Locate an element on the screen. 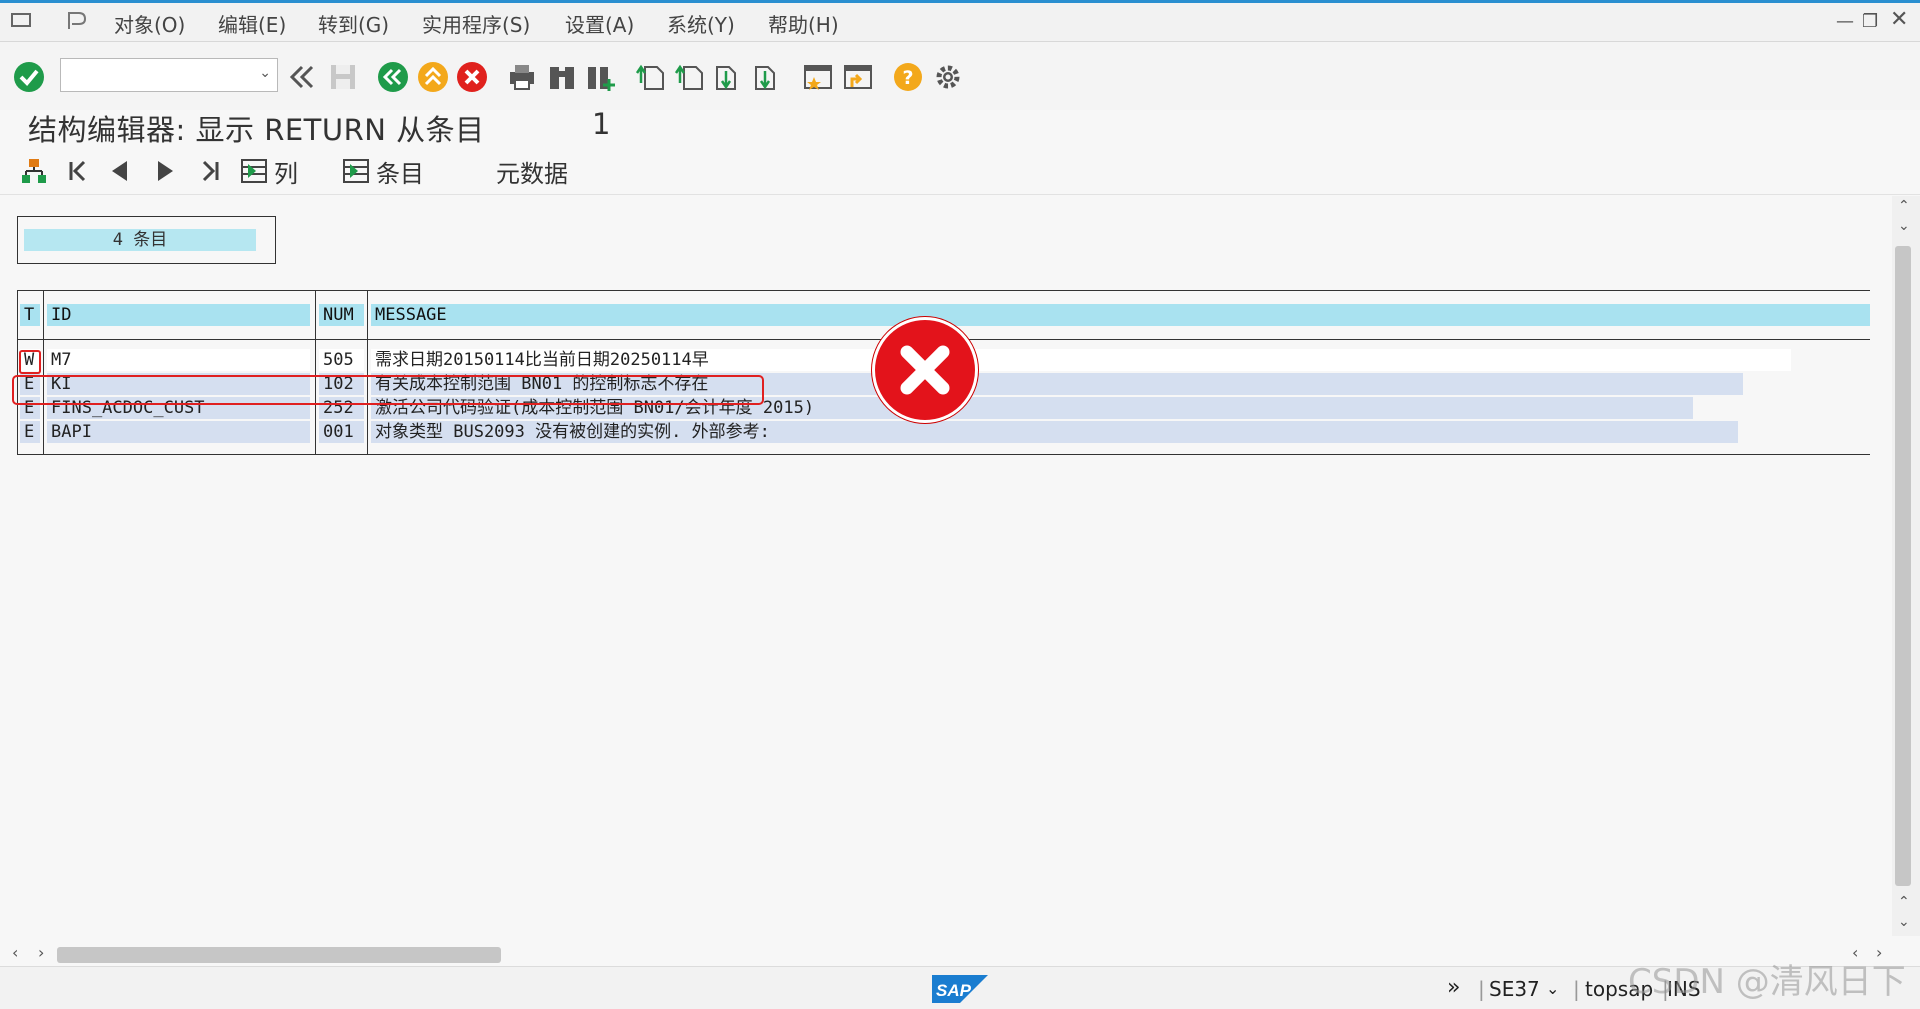 The height and width of the screenshot is (1009, 1920). column-header-t: T is located at coordinates (30, 315).